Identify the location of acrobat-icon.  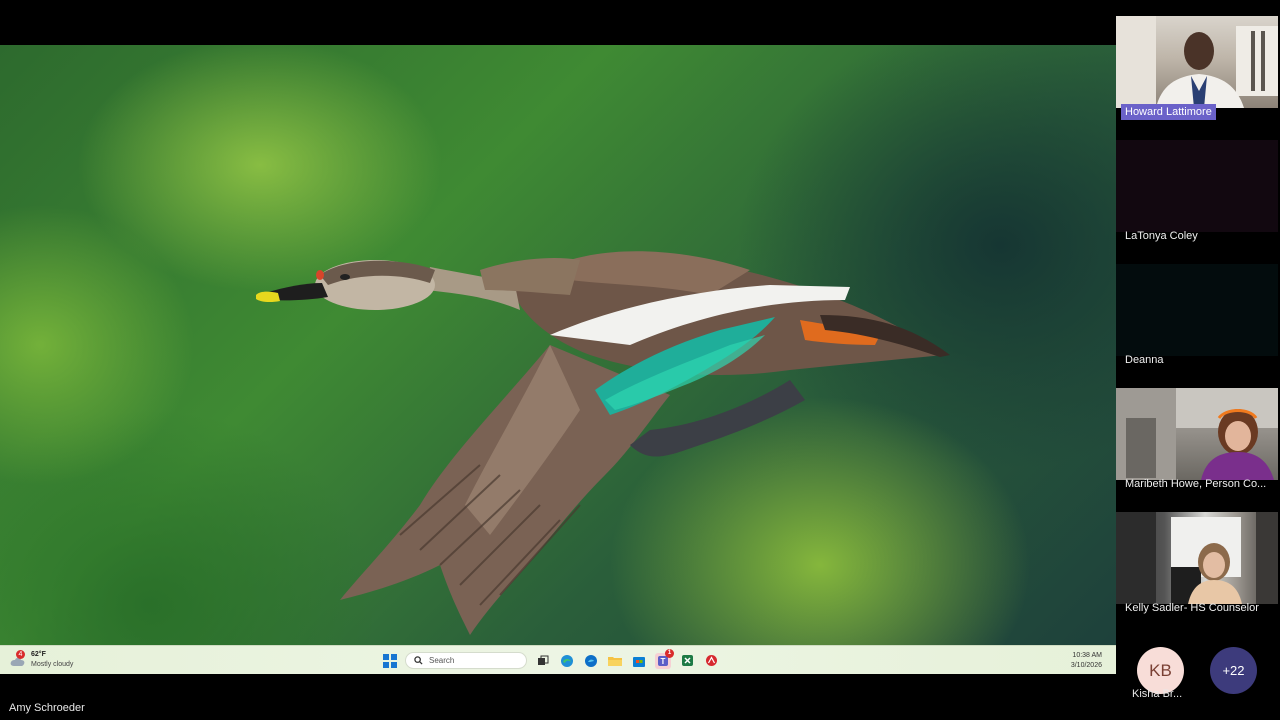
(711, 661).